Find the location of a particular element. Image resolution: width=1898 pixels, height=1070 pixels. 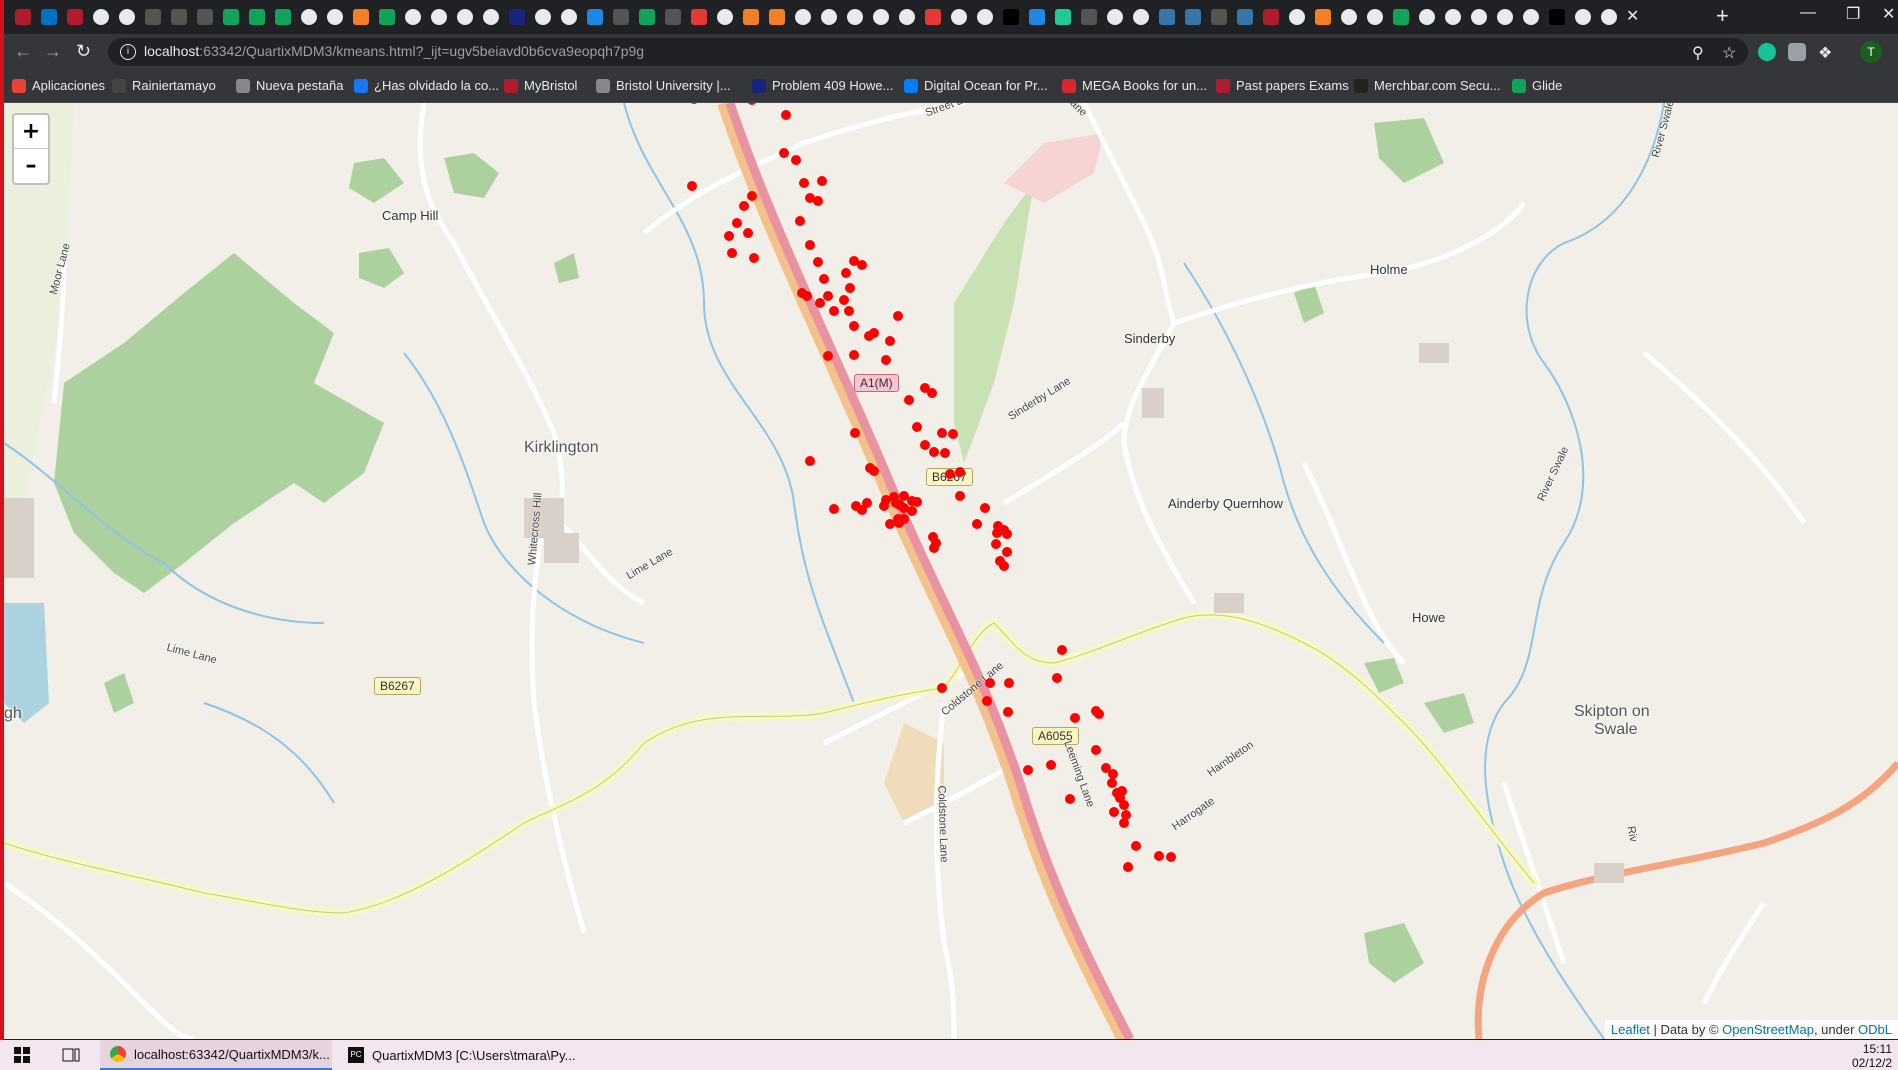

new-tab-button: + is located at coordinates (1722, 16).